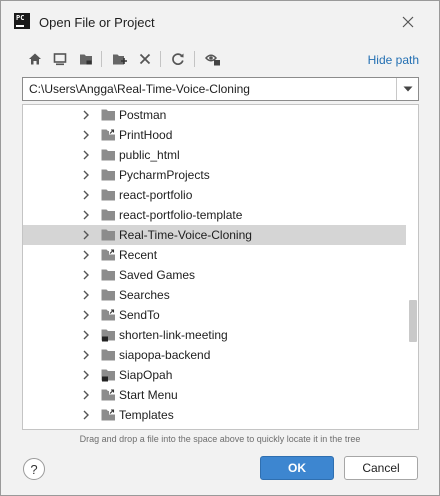 Image resolution: width=440 pixels, height=496 pixels. I want to click on ok-button: OK, so click(297, 468).